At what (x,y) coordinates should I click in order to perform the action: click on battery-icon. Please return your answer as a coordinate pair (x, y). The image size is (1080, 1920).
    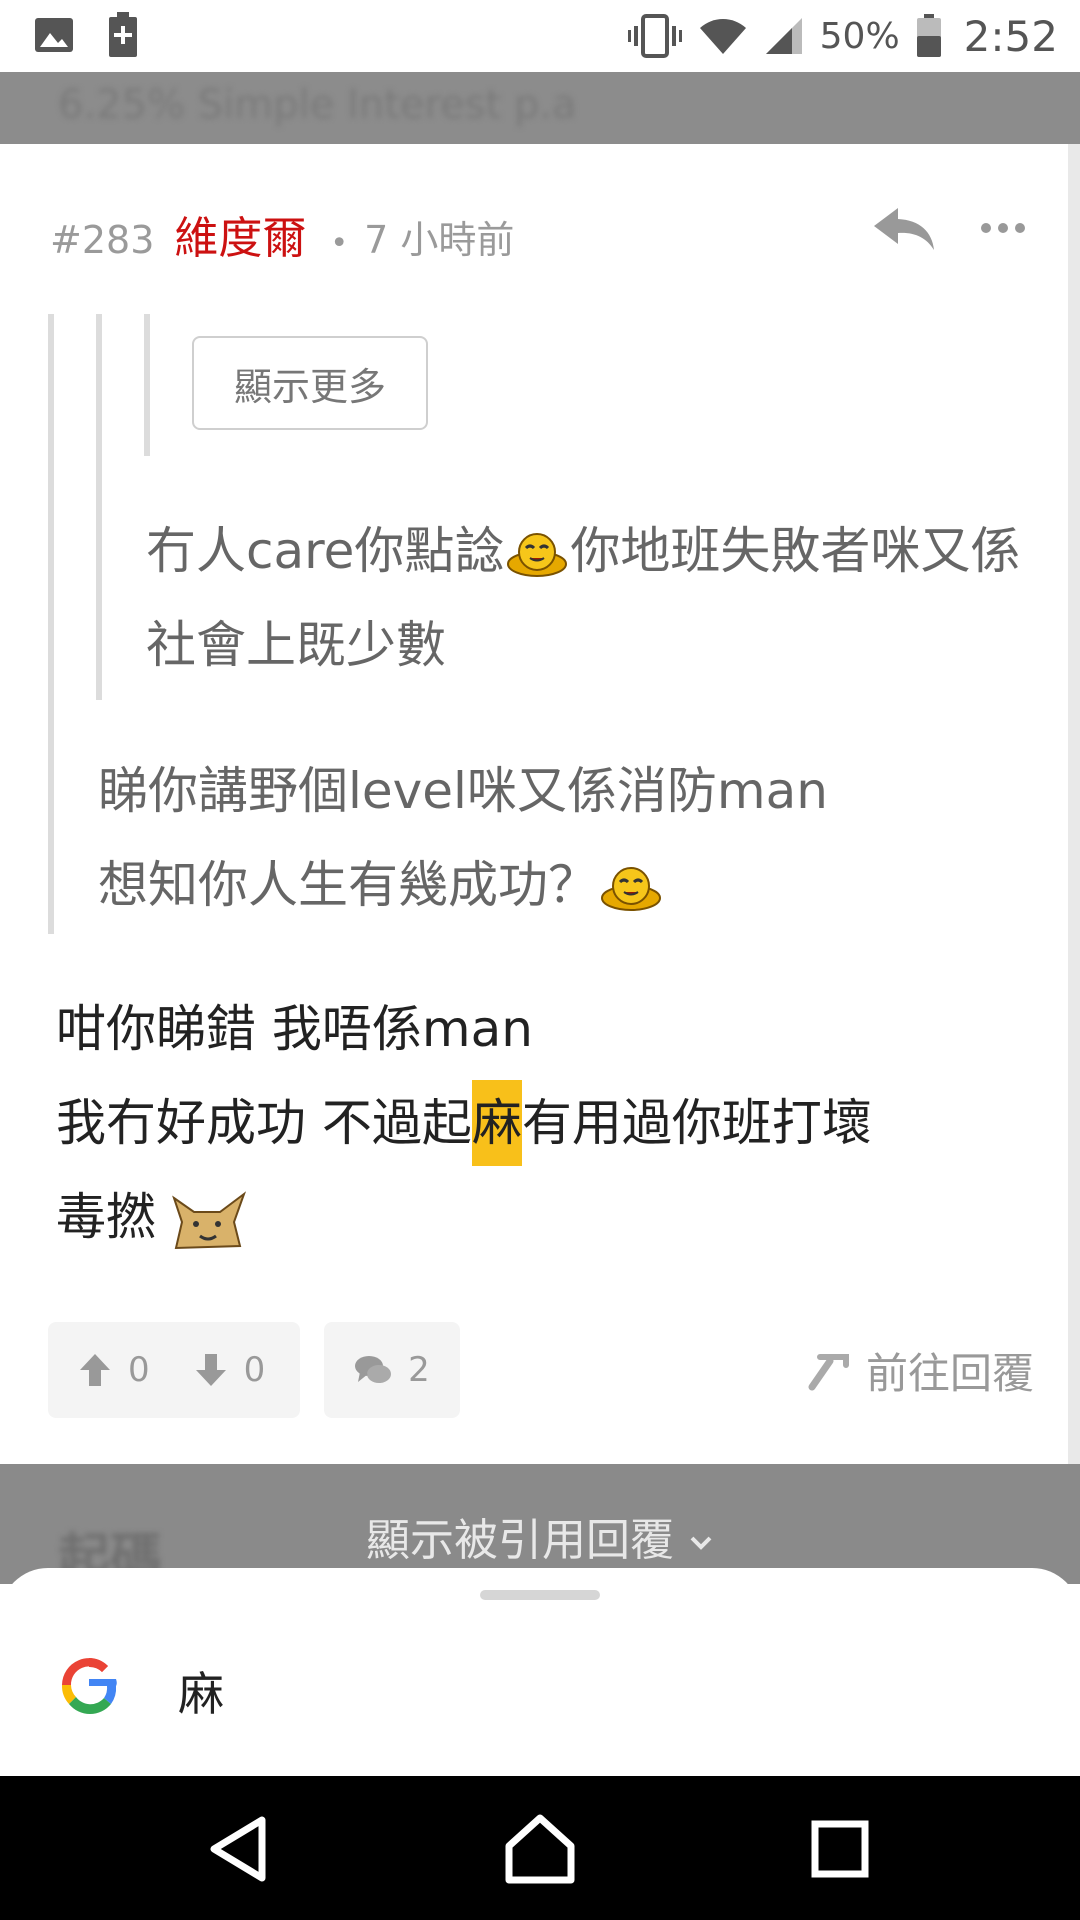
    Looking at the image, I should click on (928, 35).